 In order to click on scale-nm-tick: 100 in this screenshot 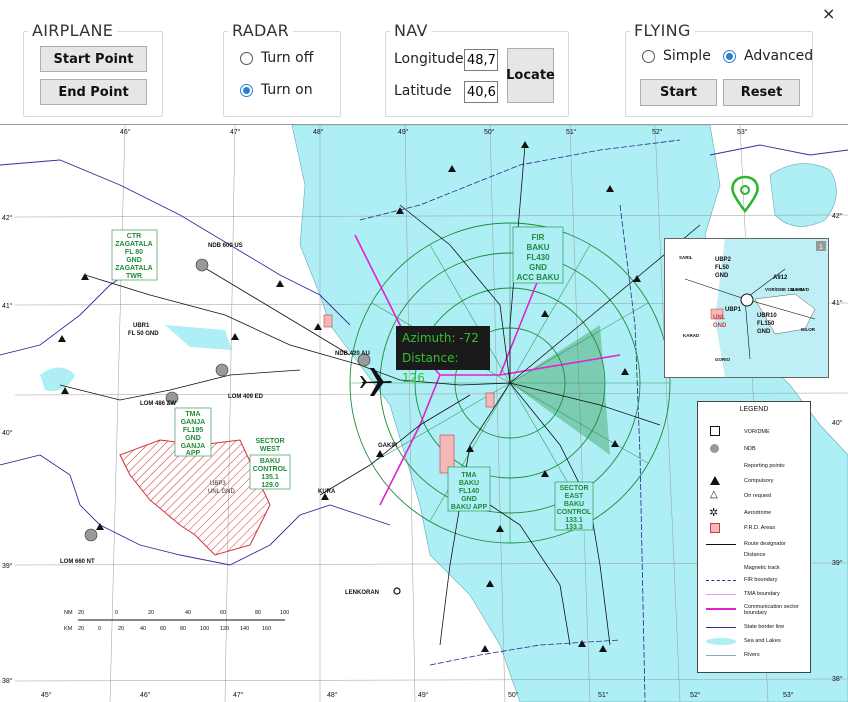, I will do `click(284, 613)`.